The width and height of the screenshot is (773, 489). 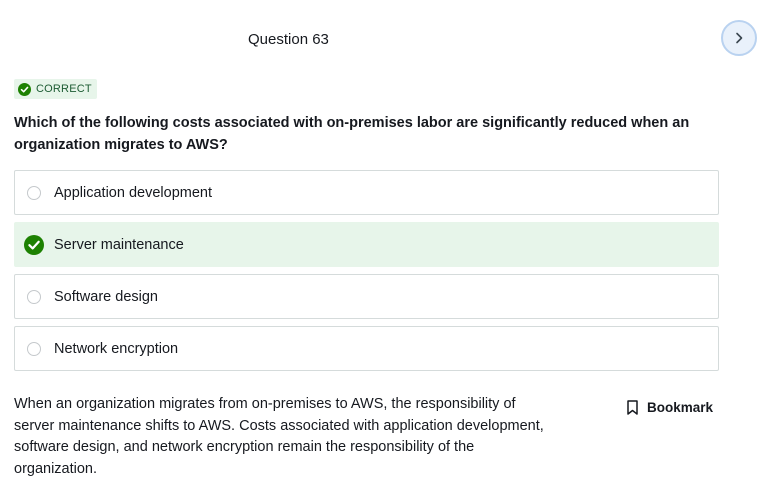 What do you see at coordinates (366, 296) in the screenshot?
I see `answer-option: Software design` at bounding box center [366, 296].